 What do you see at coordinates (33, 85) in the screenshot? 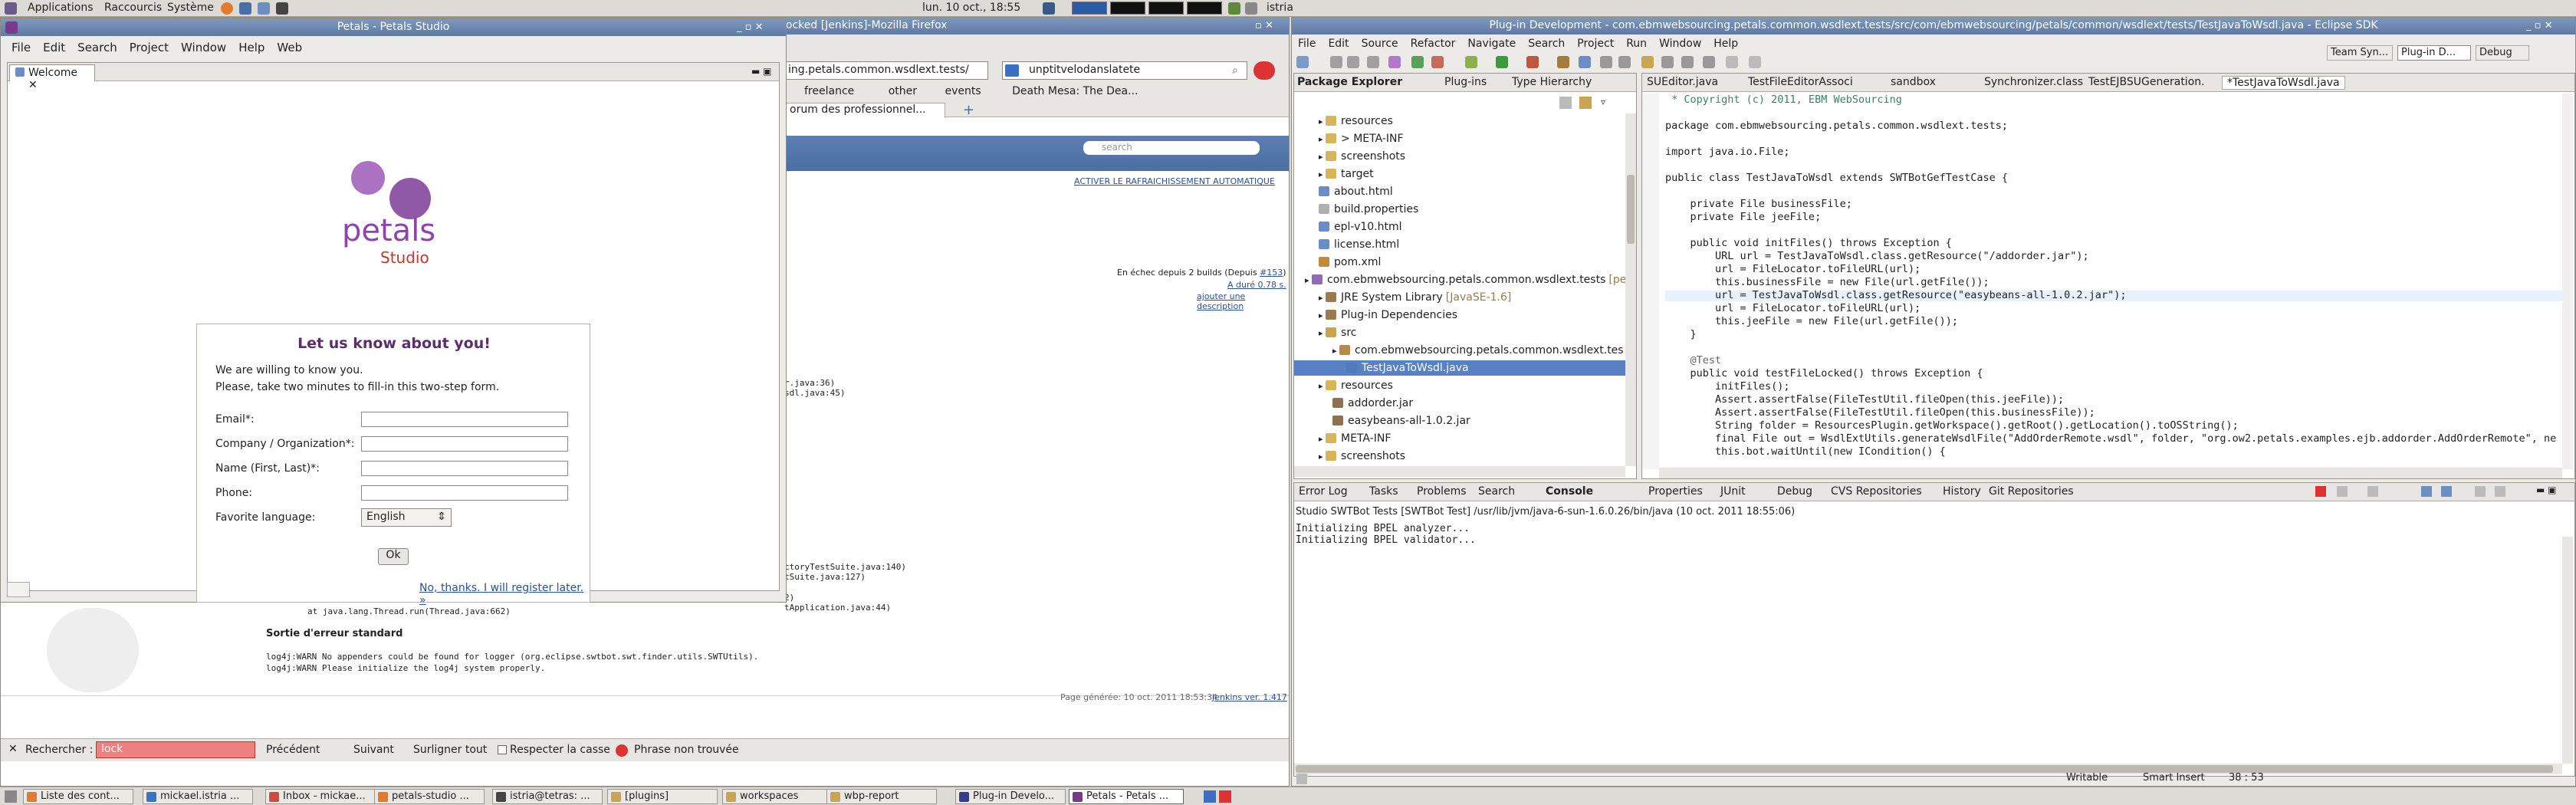
I see `close-icon: ✕` at bounding box center [33, 85].